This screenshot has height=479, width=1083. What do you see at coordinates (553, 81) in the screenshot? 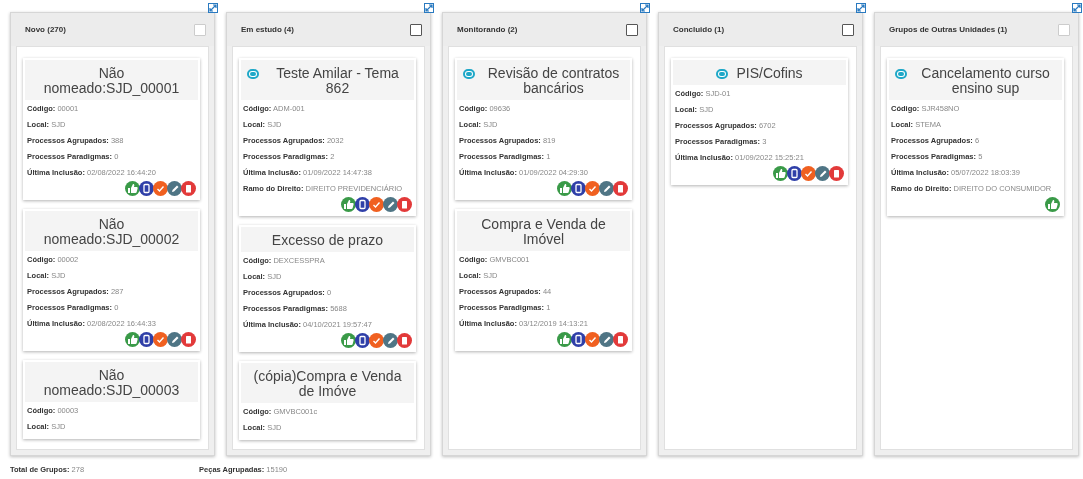
I see `card-title: Revisão de contratos bancários` at bounding box center [553, 81].